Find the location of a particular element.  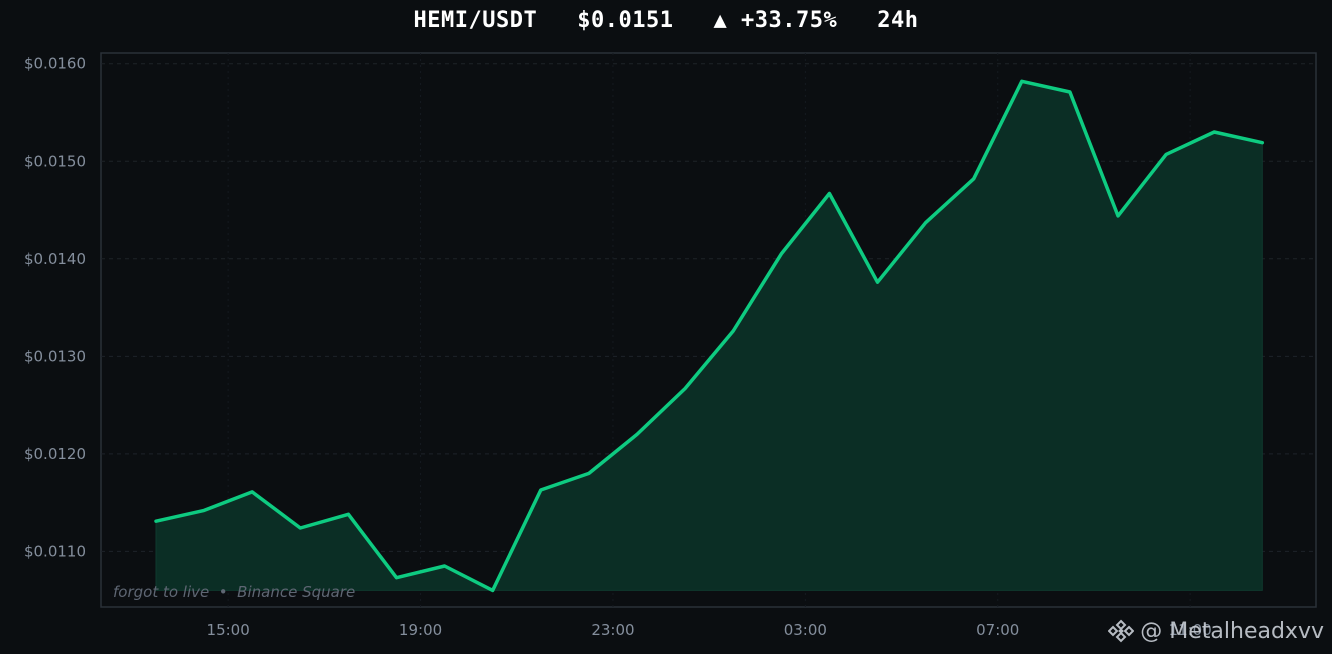

chart-caption: forgot to live • Binance Square is located at coordinates (234, 592).